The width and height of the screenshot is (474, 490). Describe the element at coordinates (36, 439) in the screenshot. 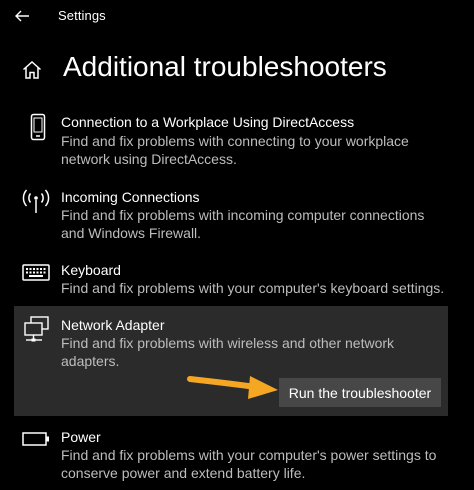

I see `battery-icon` at that location.